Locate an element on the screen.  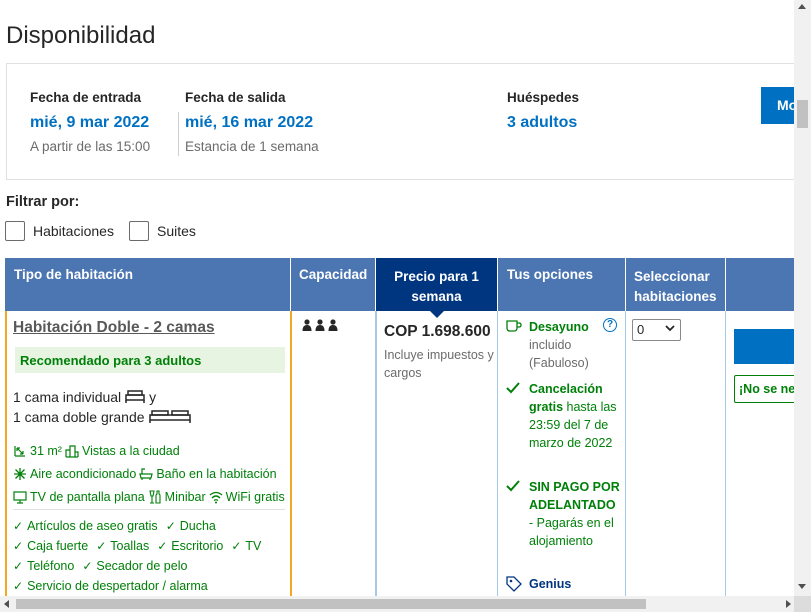
filter-label: Filtrar por: is located at coordinates (43, 202).